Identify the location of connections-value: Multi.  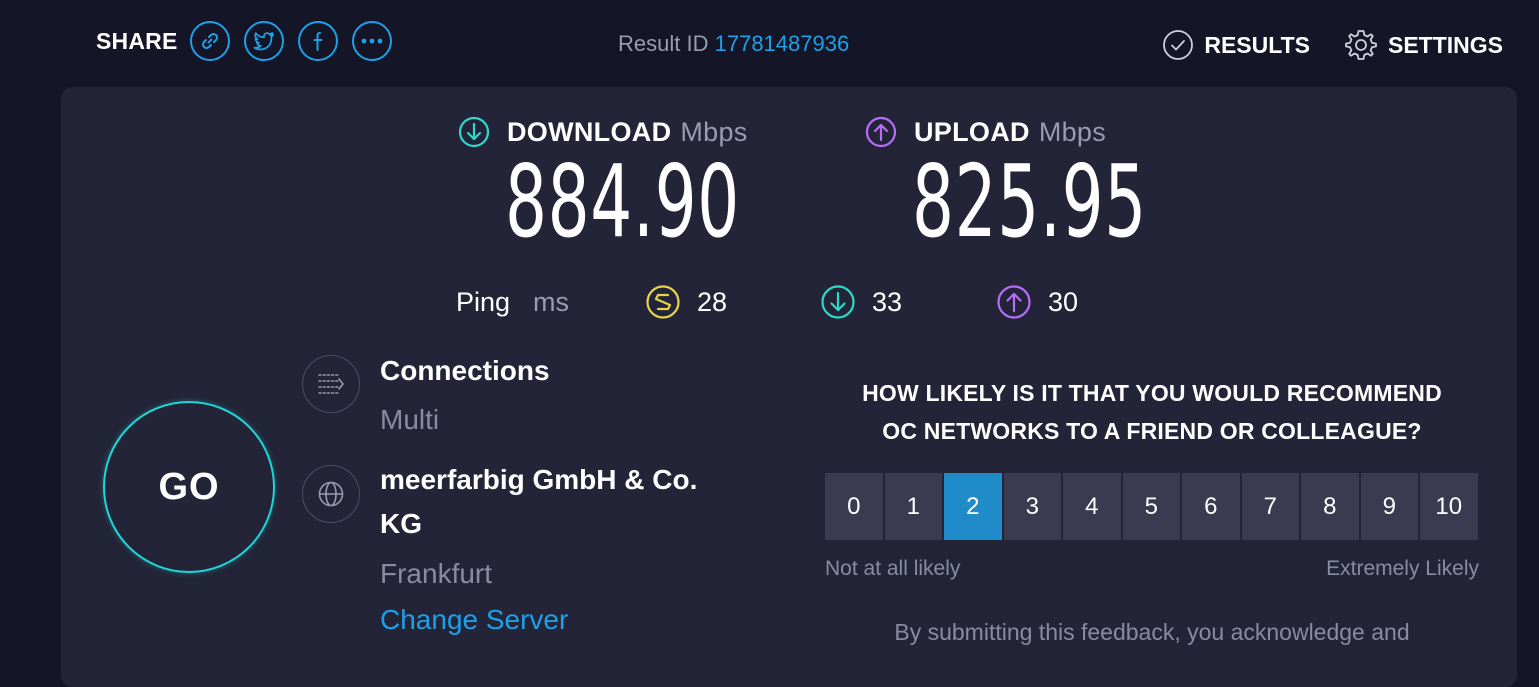
(409, 420).